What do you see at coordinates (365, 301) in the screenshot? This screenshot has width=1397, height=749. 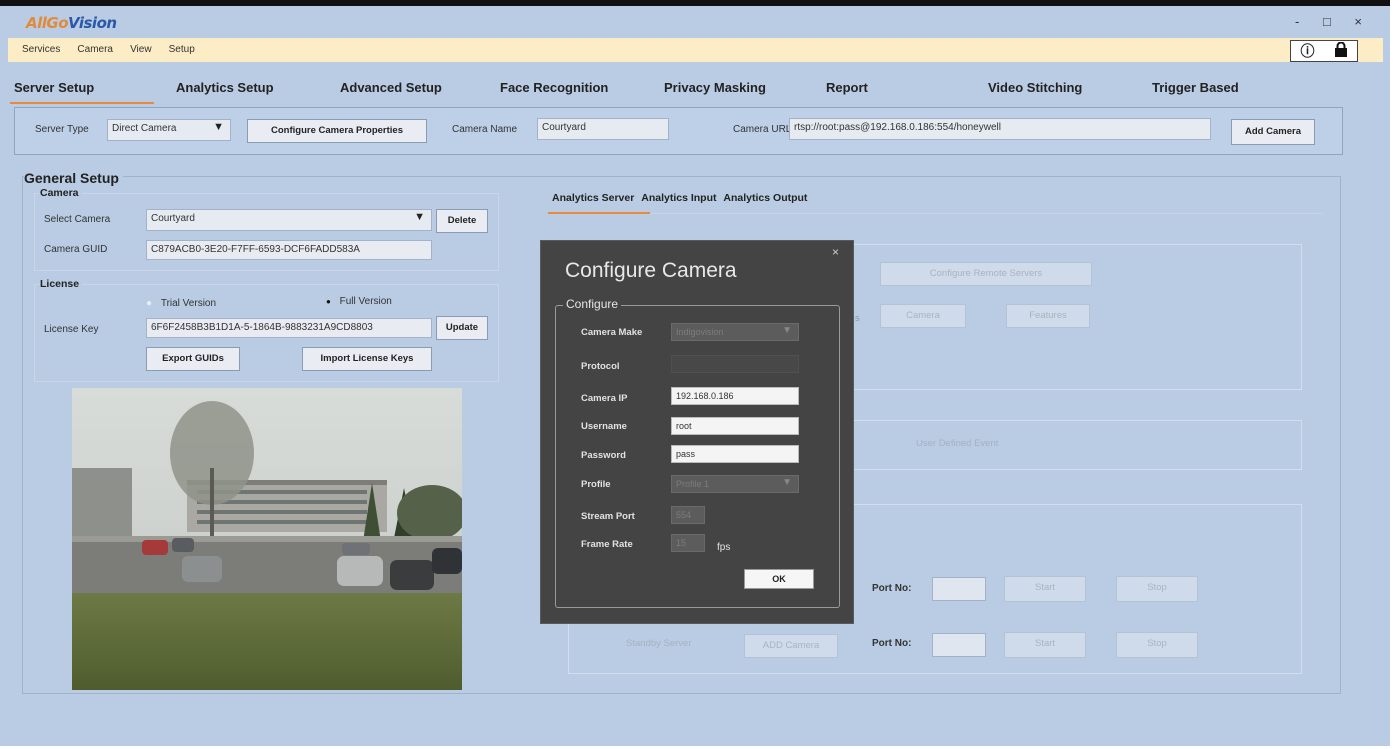 I see `full-version-label: Full Version` at bounding box center [365, 301].